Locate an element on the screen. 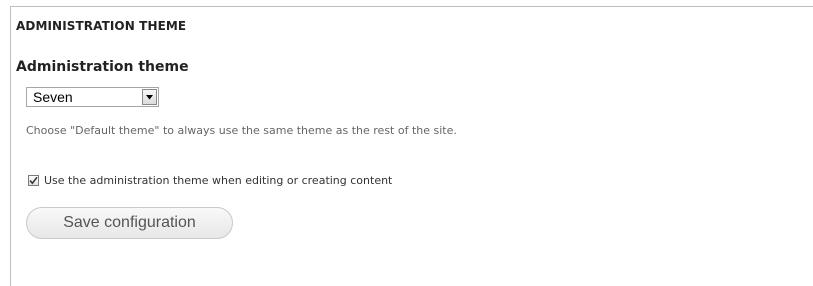  dropdown-arrow-icon is located at coordinates (149, 97).